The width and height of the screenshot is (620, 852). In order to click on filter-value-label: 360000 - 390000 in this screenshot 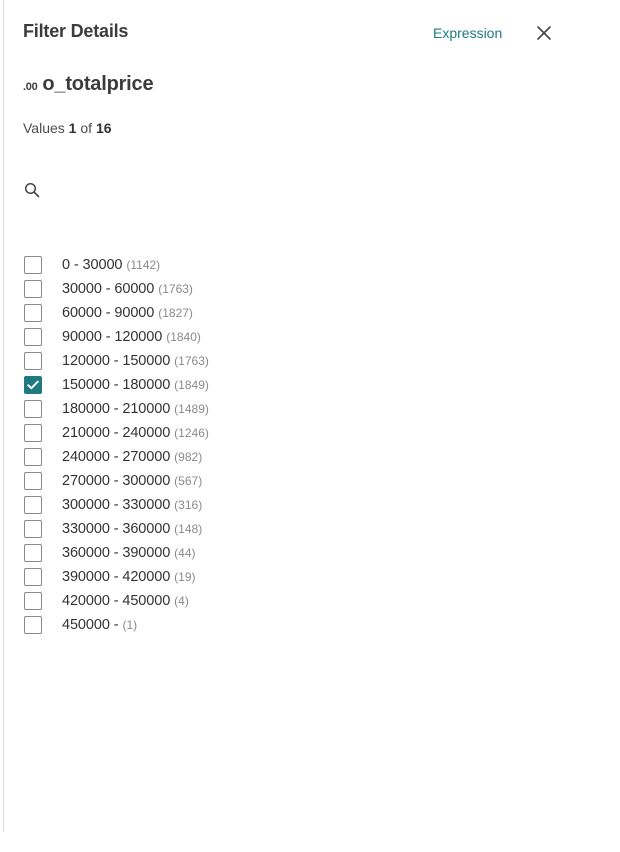, I will do `click(116, 553)`.